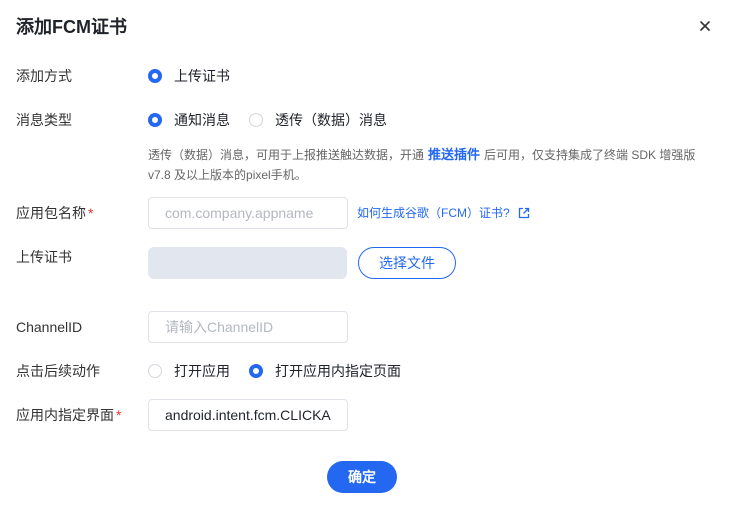  Describe the element at coordinates (44, 120) in the screenshot. I see `message-type-label: 消息类型` at that location.